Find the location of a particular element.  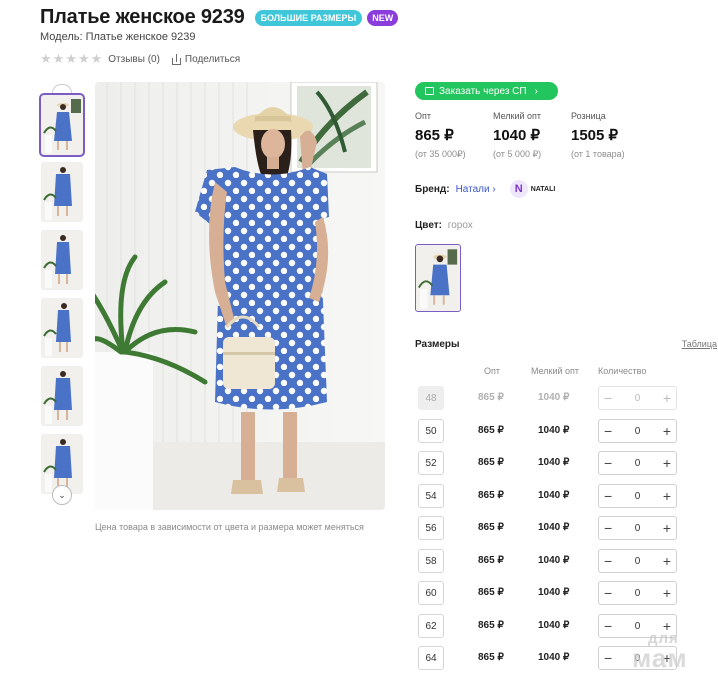

brand-label: Бренд: is located at coordinates (432, 189).